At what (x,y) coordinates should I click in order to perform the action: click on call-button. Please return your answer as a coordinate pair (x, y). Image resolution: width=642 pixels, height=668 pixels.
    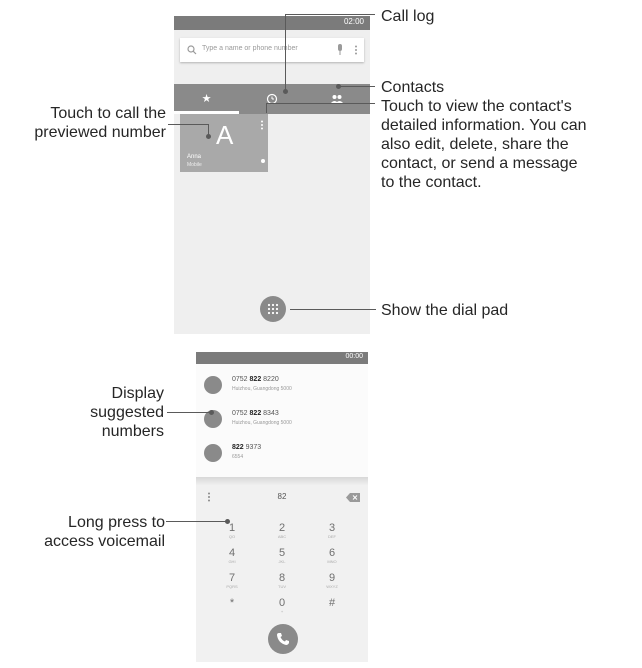
    Looking at the image, I should click on (283, 639).